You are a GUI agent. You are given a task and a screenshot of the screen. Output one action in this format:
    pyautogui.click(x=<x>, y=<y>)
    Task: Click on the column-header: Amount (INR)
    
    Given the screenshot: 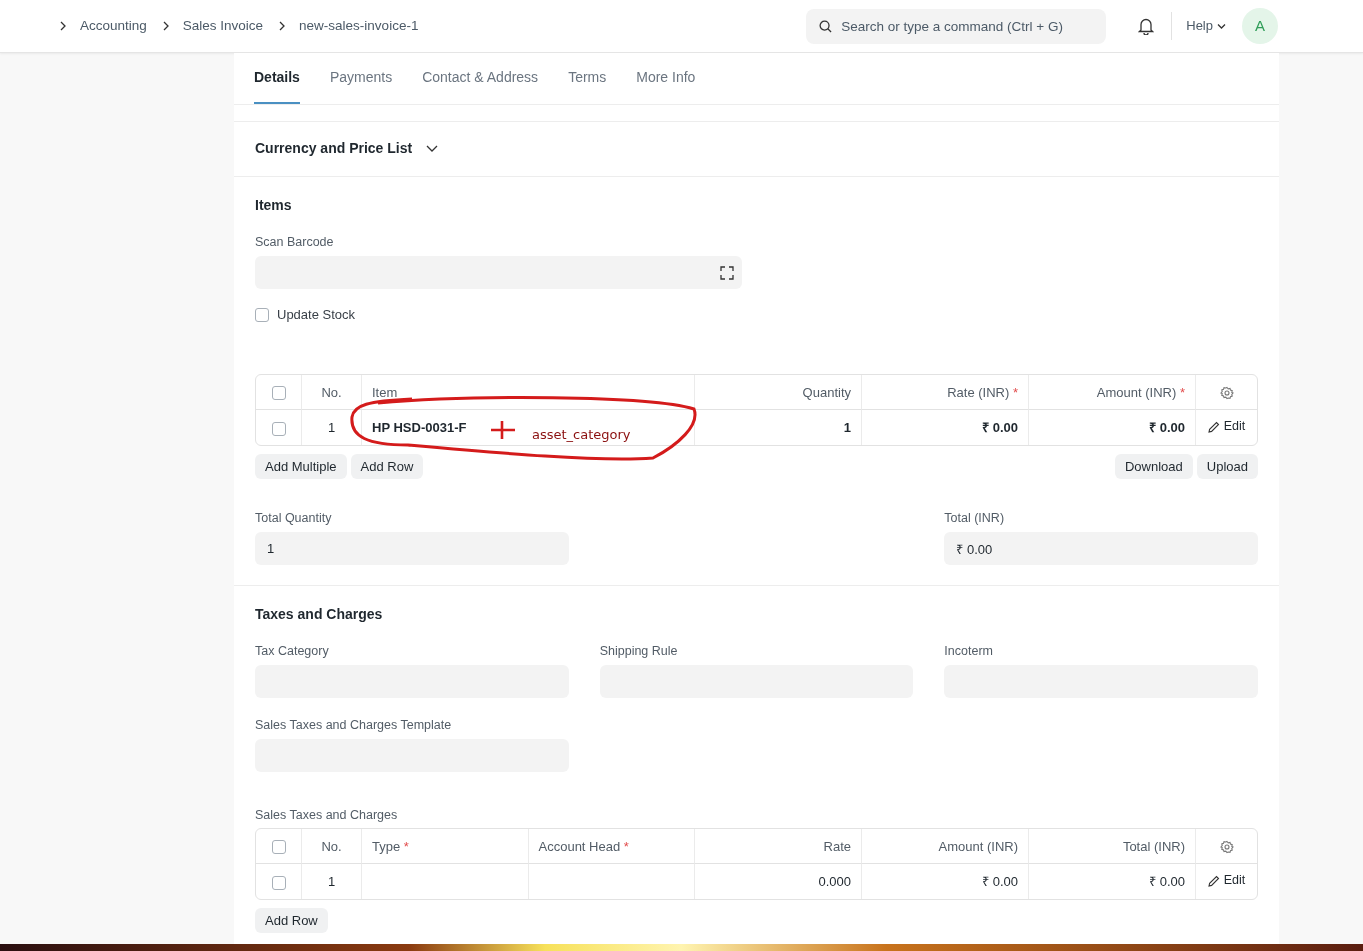 What is the action you would take?
    pyautogui.click(x=945, y=847)
    